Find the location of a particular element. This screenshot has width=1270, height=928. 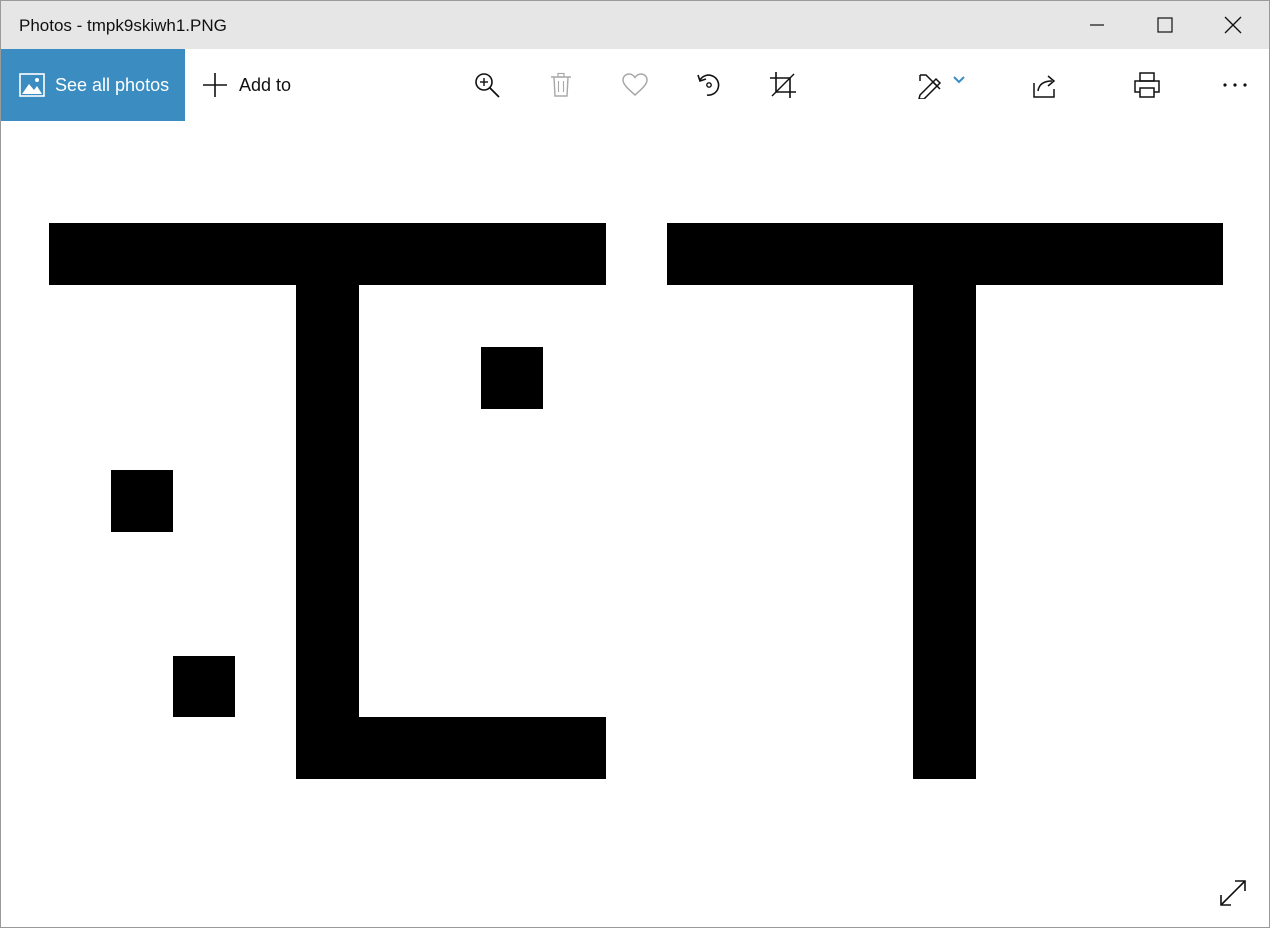

minimize-icon is located at coordinates (1097, 25).